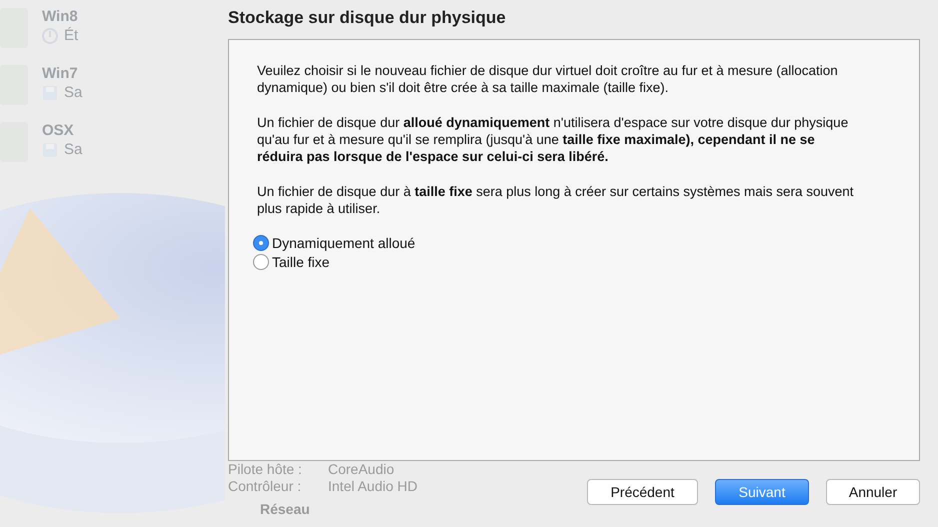 Image resolution: width=938 pixels, height=527 pixels. Describe the element at coordinates (556, 200) in the screenshot. I see `description-text: Un fichier de disque dur à taille fixe sera plus long à créer sur certains systèmes mais sera souvent plus rapide à utiliser.` at that location.